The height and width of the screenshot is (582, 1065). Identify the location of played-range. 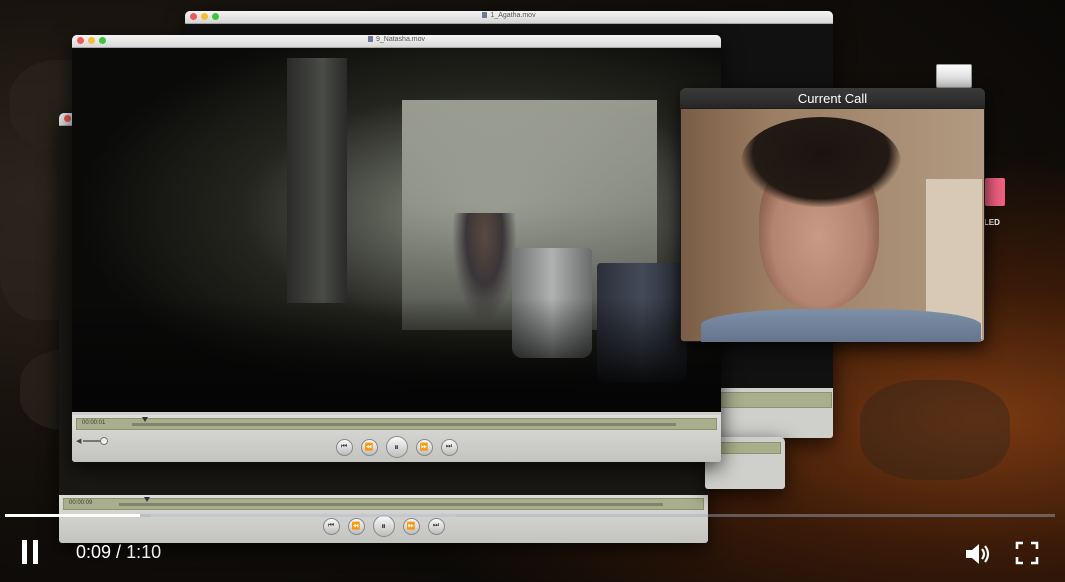
(73, 515).